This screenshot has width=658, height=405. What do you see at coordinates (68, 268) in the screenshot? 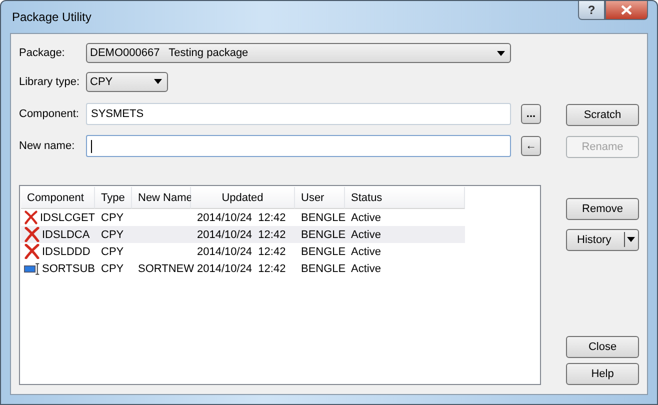
I see `table-cell: SORTSUB` at bounding box center [68, 268].